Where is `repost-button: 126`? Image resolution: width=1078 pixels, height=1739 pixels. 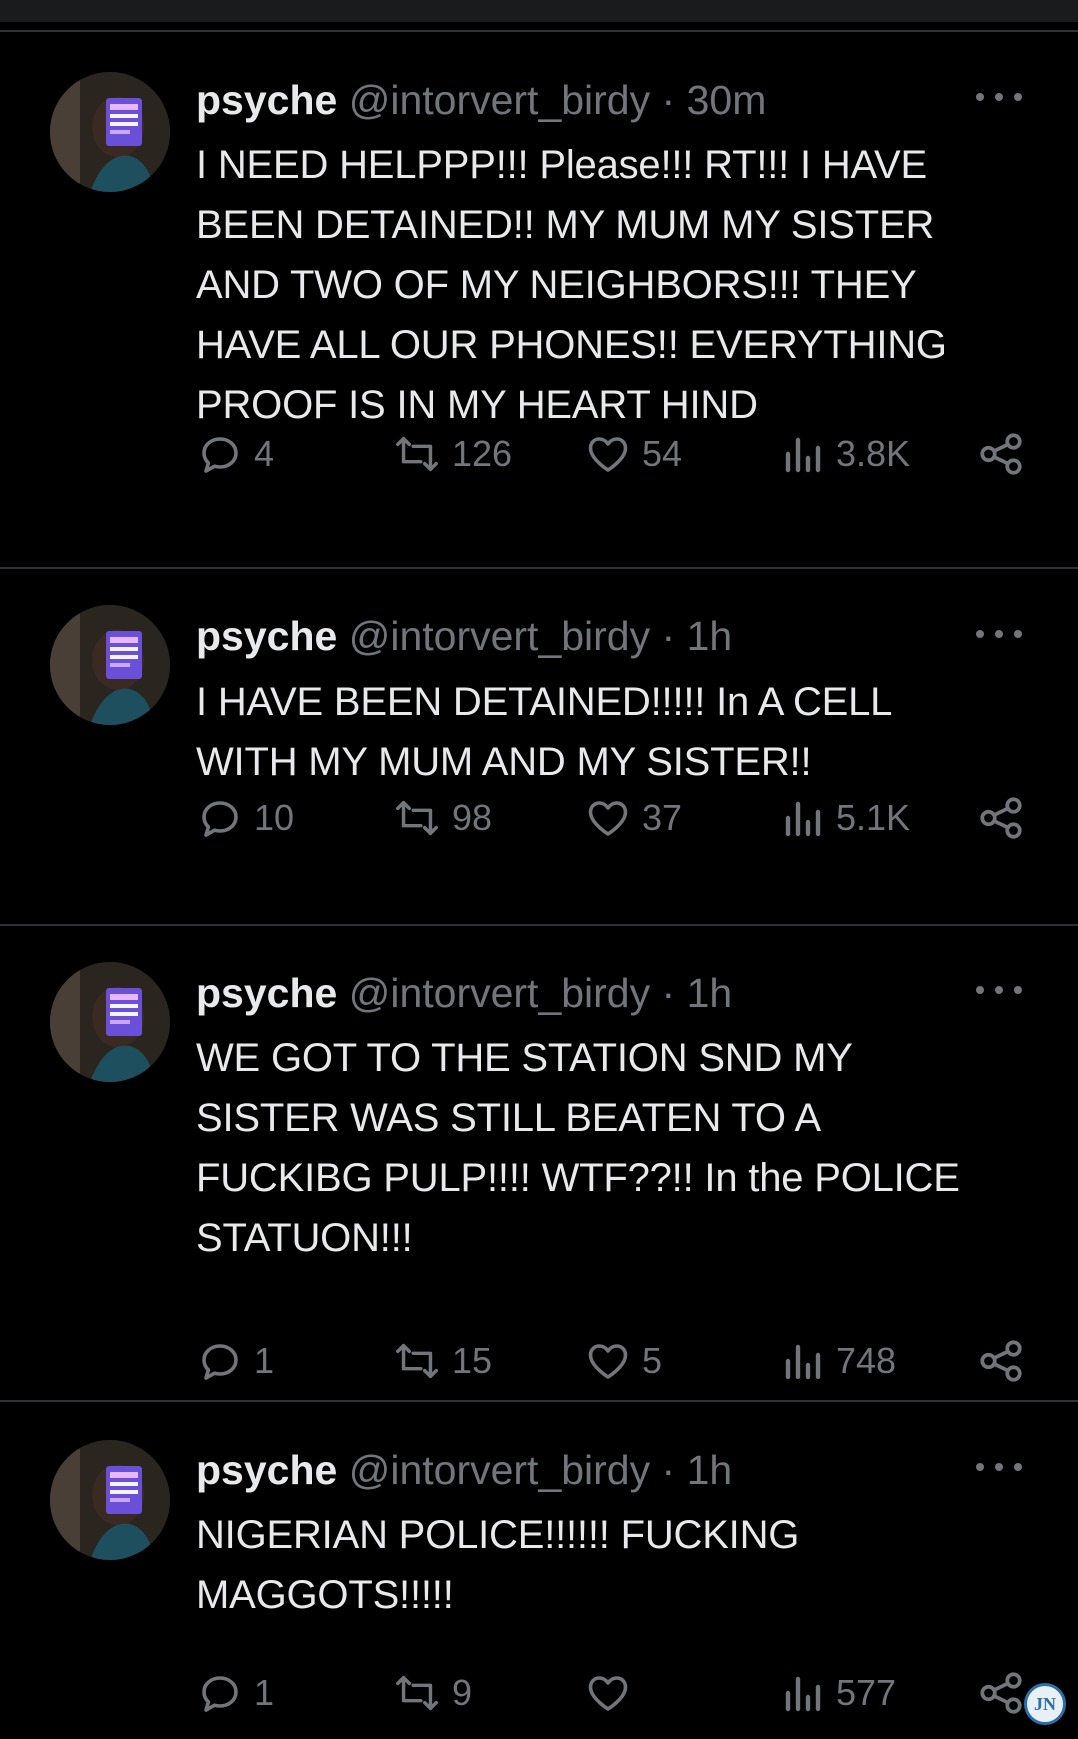
repost-button: 126 is located at coordinates (452, 454).